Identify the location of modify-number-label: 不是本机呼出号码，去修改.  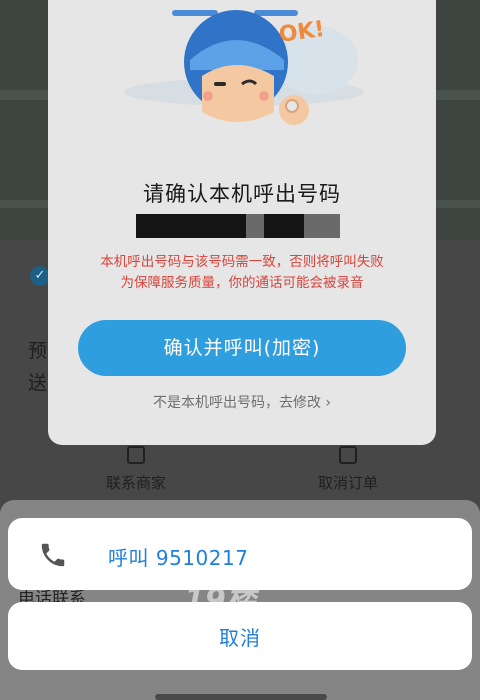
(236, 403).